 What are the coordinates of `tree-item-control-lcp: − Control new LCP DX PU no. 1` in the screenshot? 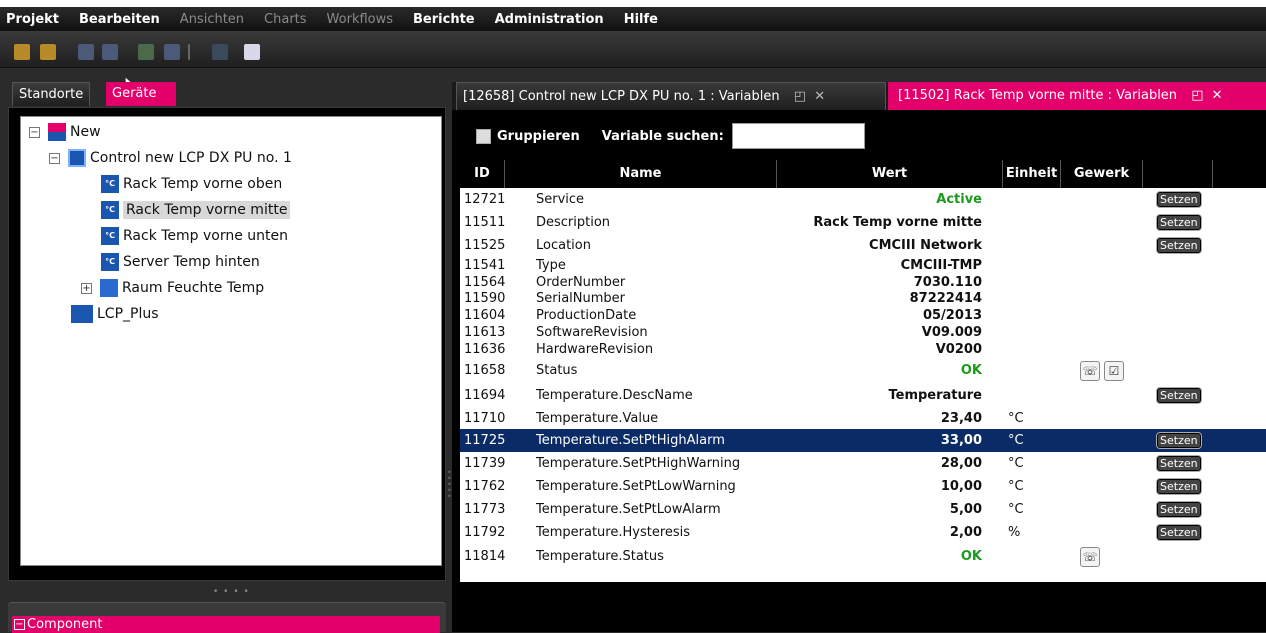 It's located at (170, 158).